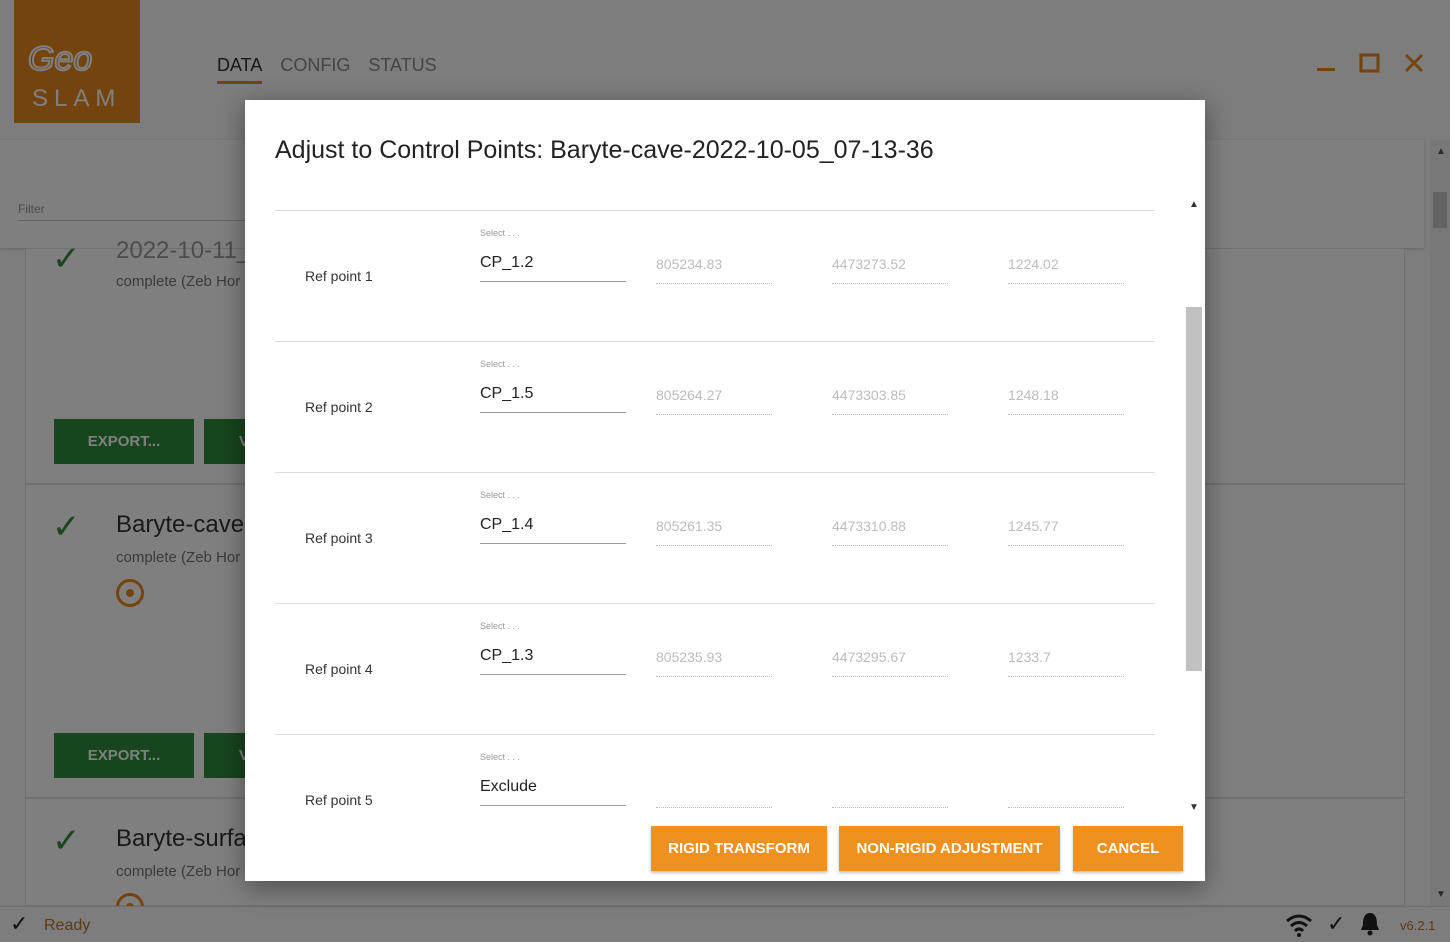 Image resolution: width=1450 pixels, height=942 pixels. What do you see at coordinates (1194, 807) in the screenshot?
I see `scroll-down-icon: ▼` at bounding box center [1194, 807].